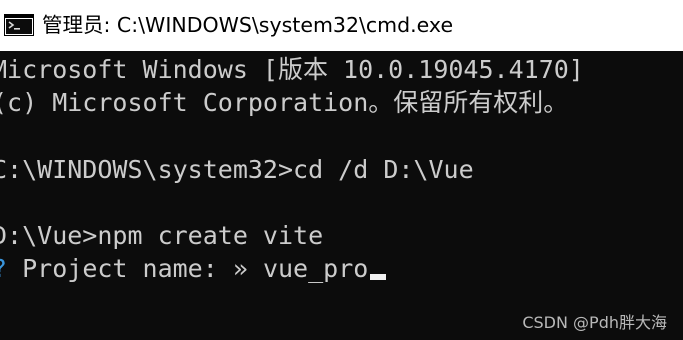  Describe the element at coordinates (284, 102) in the screenshot. I see `console-line: (c) Microsoft Corporation。保留所有权利。` at that location.